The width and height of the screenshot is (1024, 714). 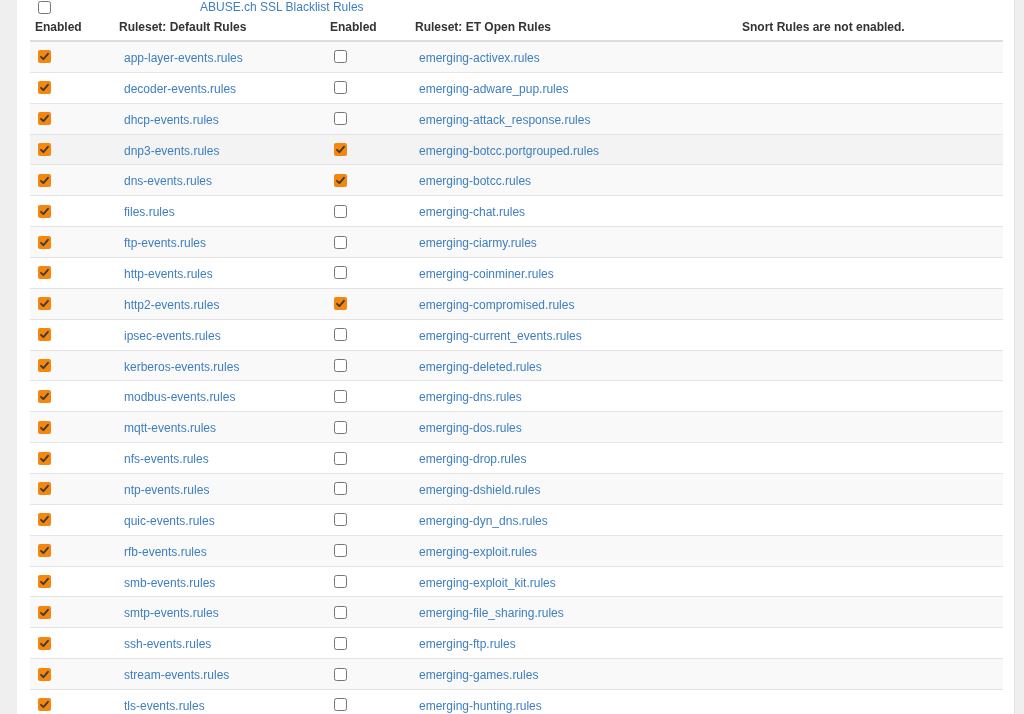 I want to click on rule-link: ftp-events.rules, so click(x=165, y=243).